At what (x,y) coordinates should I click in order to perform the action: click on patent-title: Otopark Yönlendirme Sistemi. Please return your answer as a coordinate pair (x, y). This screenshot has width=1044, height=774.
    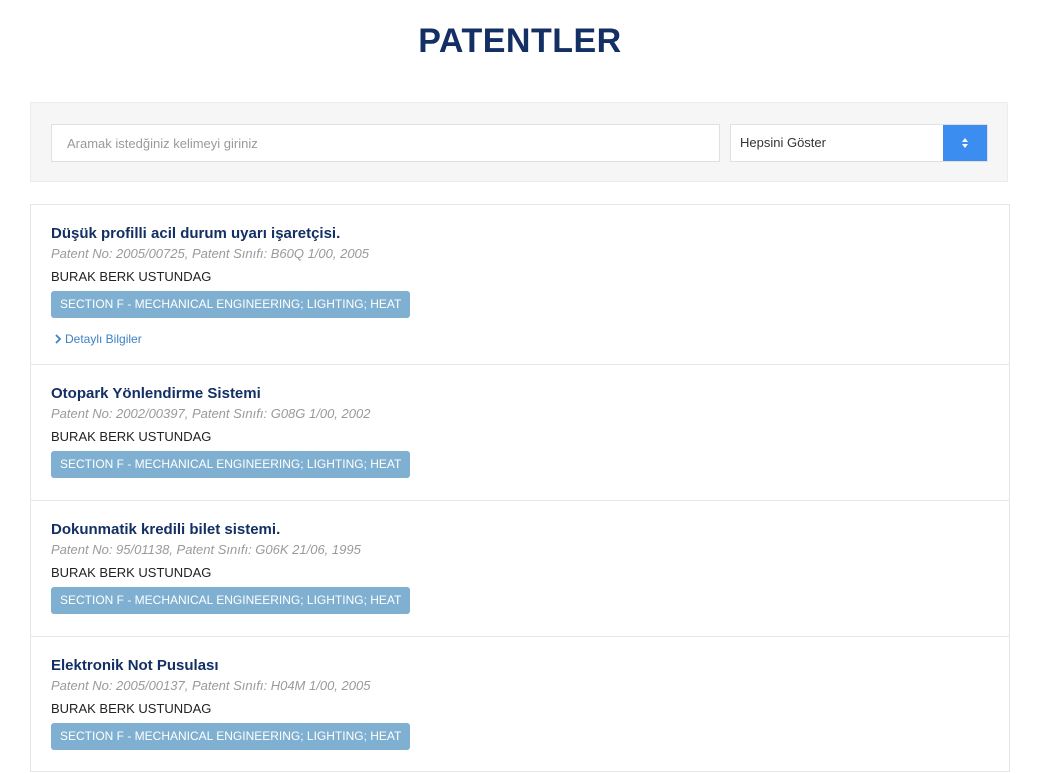
    Looking at the image, I should click on (520, 394).